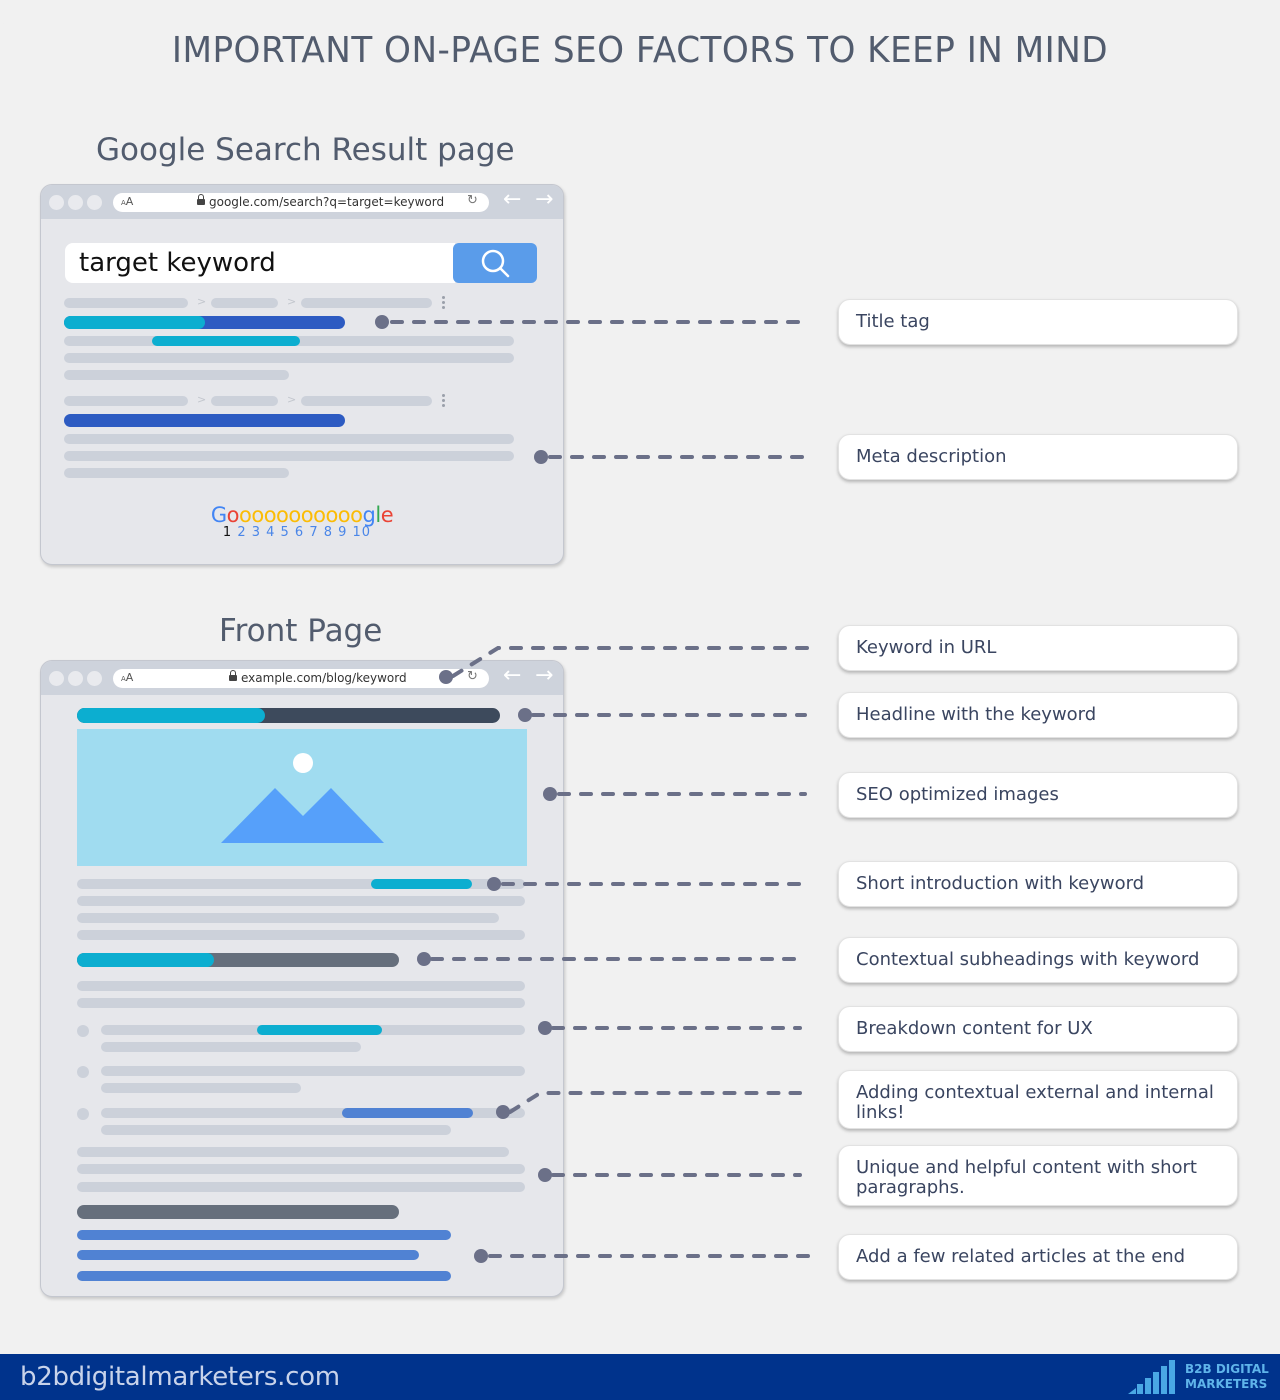  Describe the element at coordinates (1038, 1029) in the screenshot. I see `callout-breakdown-content: Breakdown content for UX` at that location.